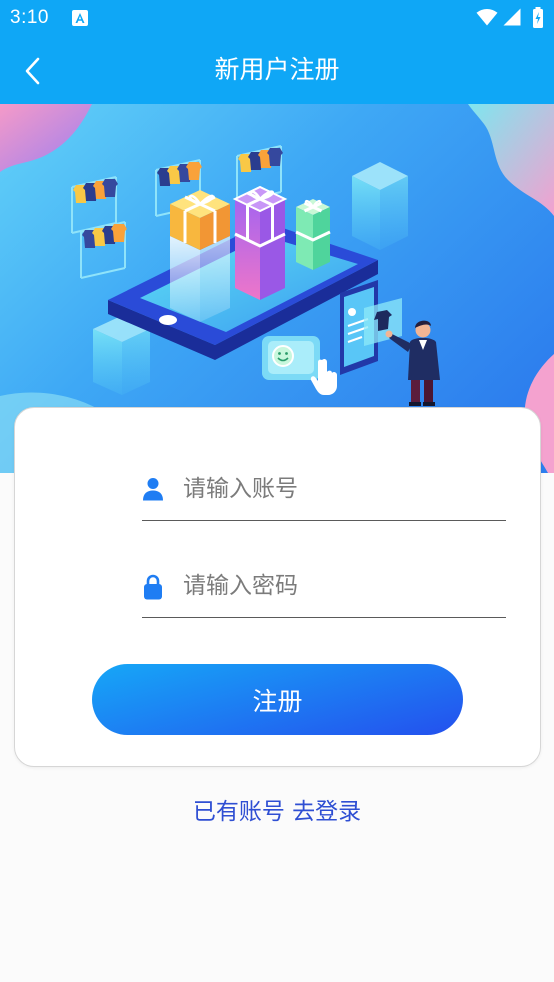 The image size is (554, 982). What do you see at coordinates (283, 356) in the screenshot?
I see `smiley-icon` at bounding box center [283, 356].